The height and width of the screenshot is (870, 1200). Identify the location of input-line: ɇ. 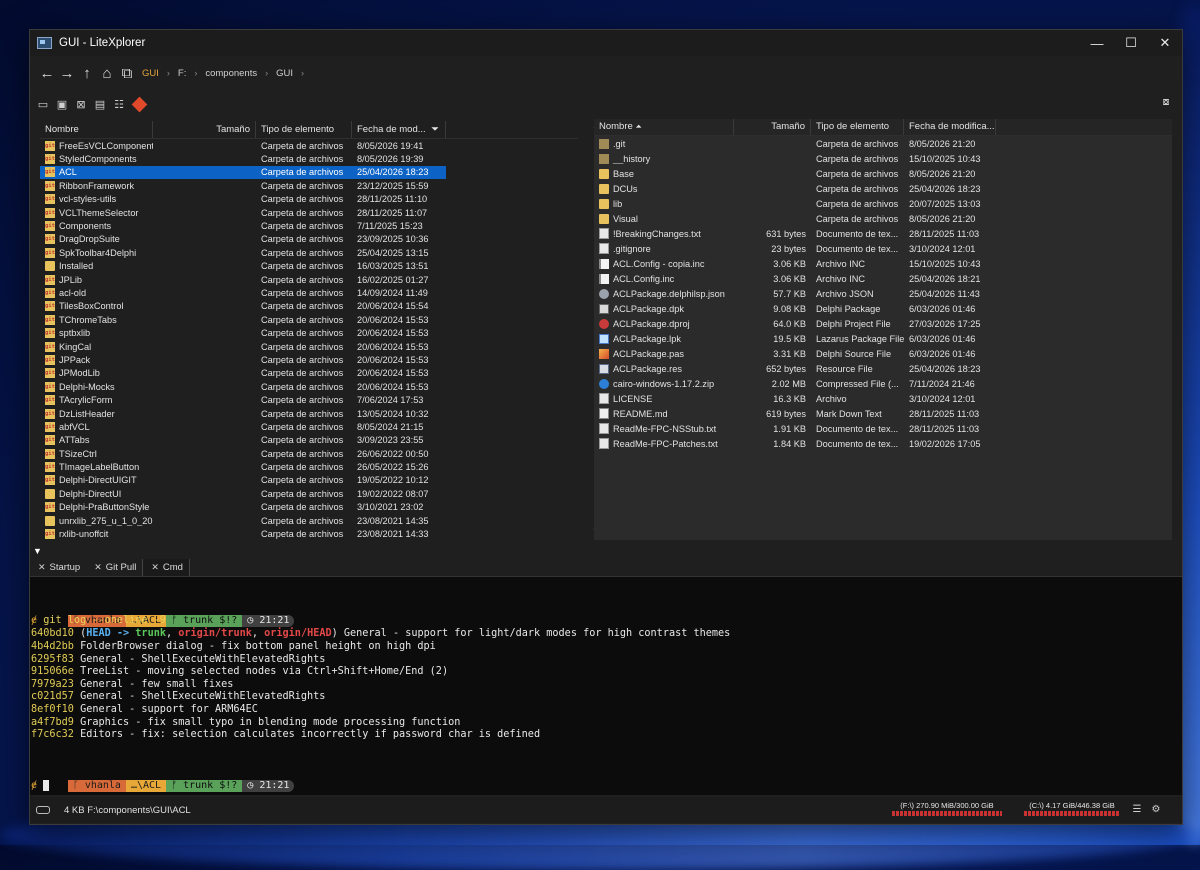
(40, 785).